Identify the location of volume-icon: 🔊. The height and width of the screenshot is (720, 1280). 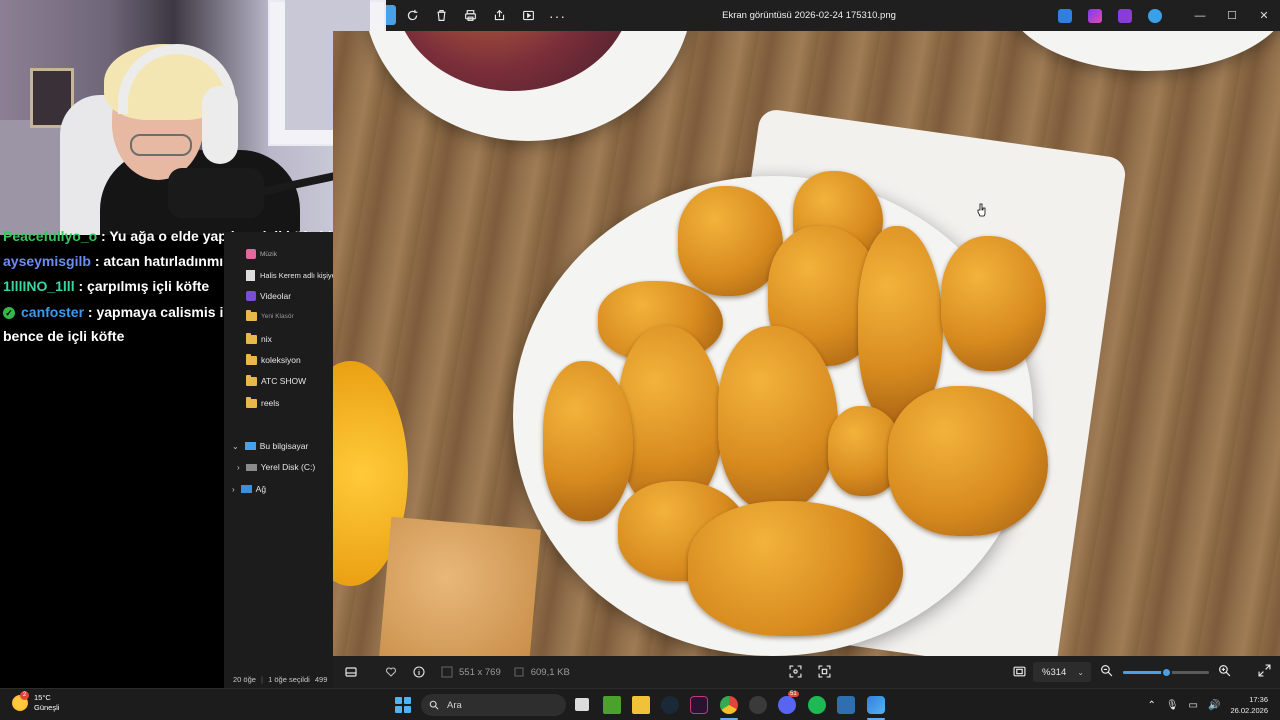
(1214, 705).